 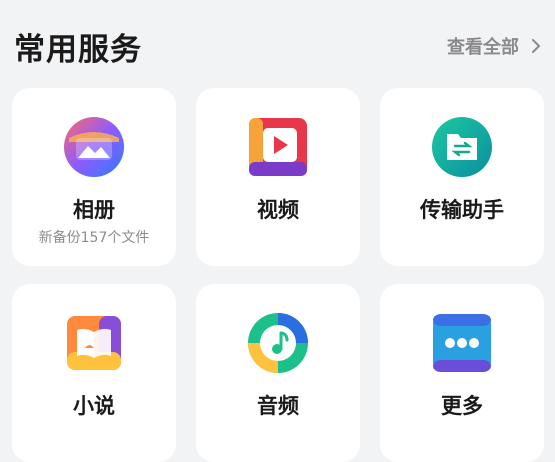 What do you see at coordinates (462, 210) in the screenshot?
I see `service-label: 传输助手` at bounding box center [462, 210].